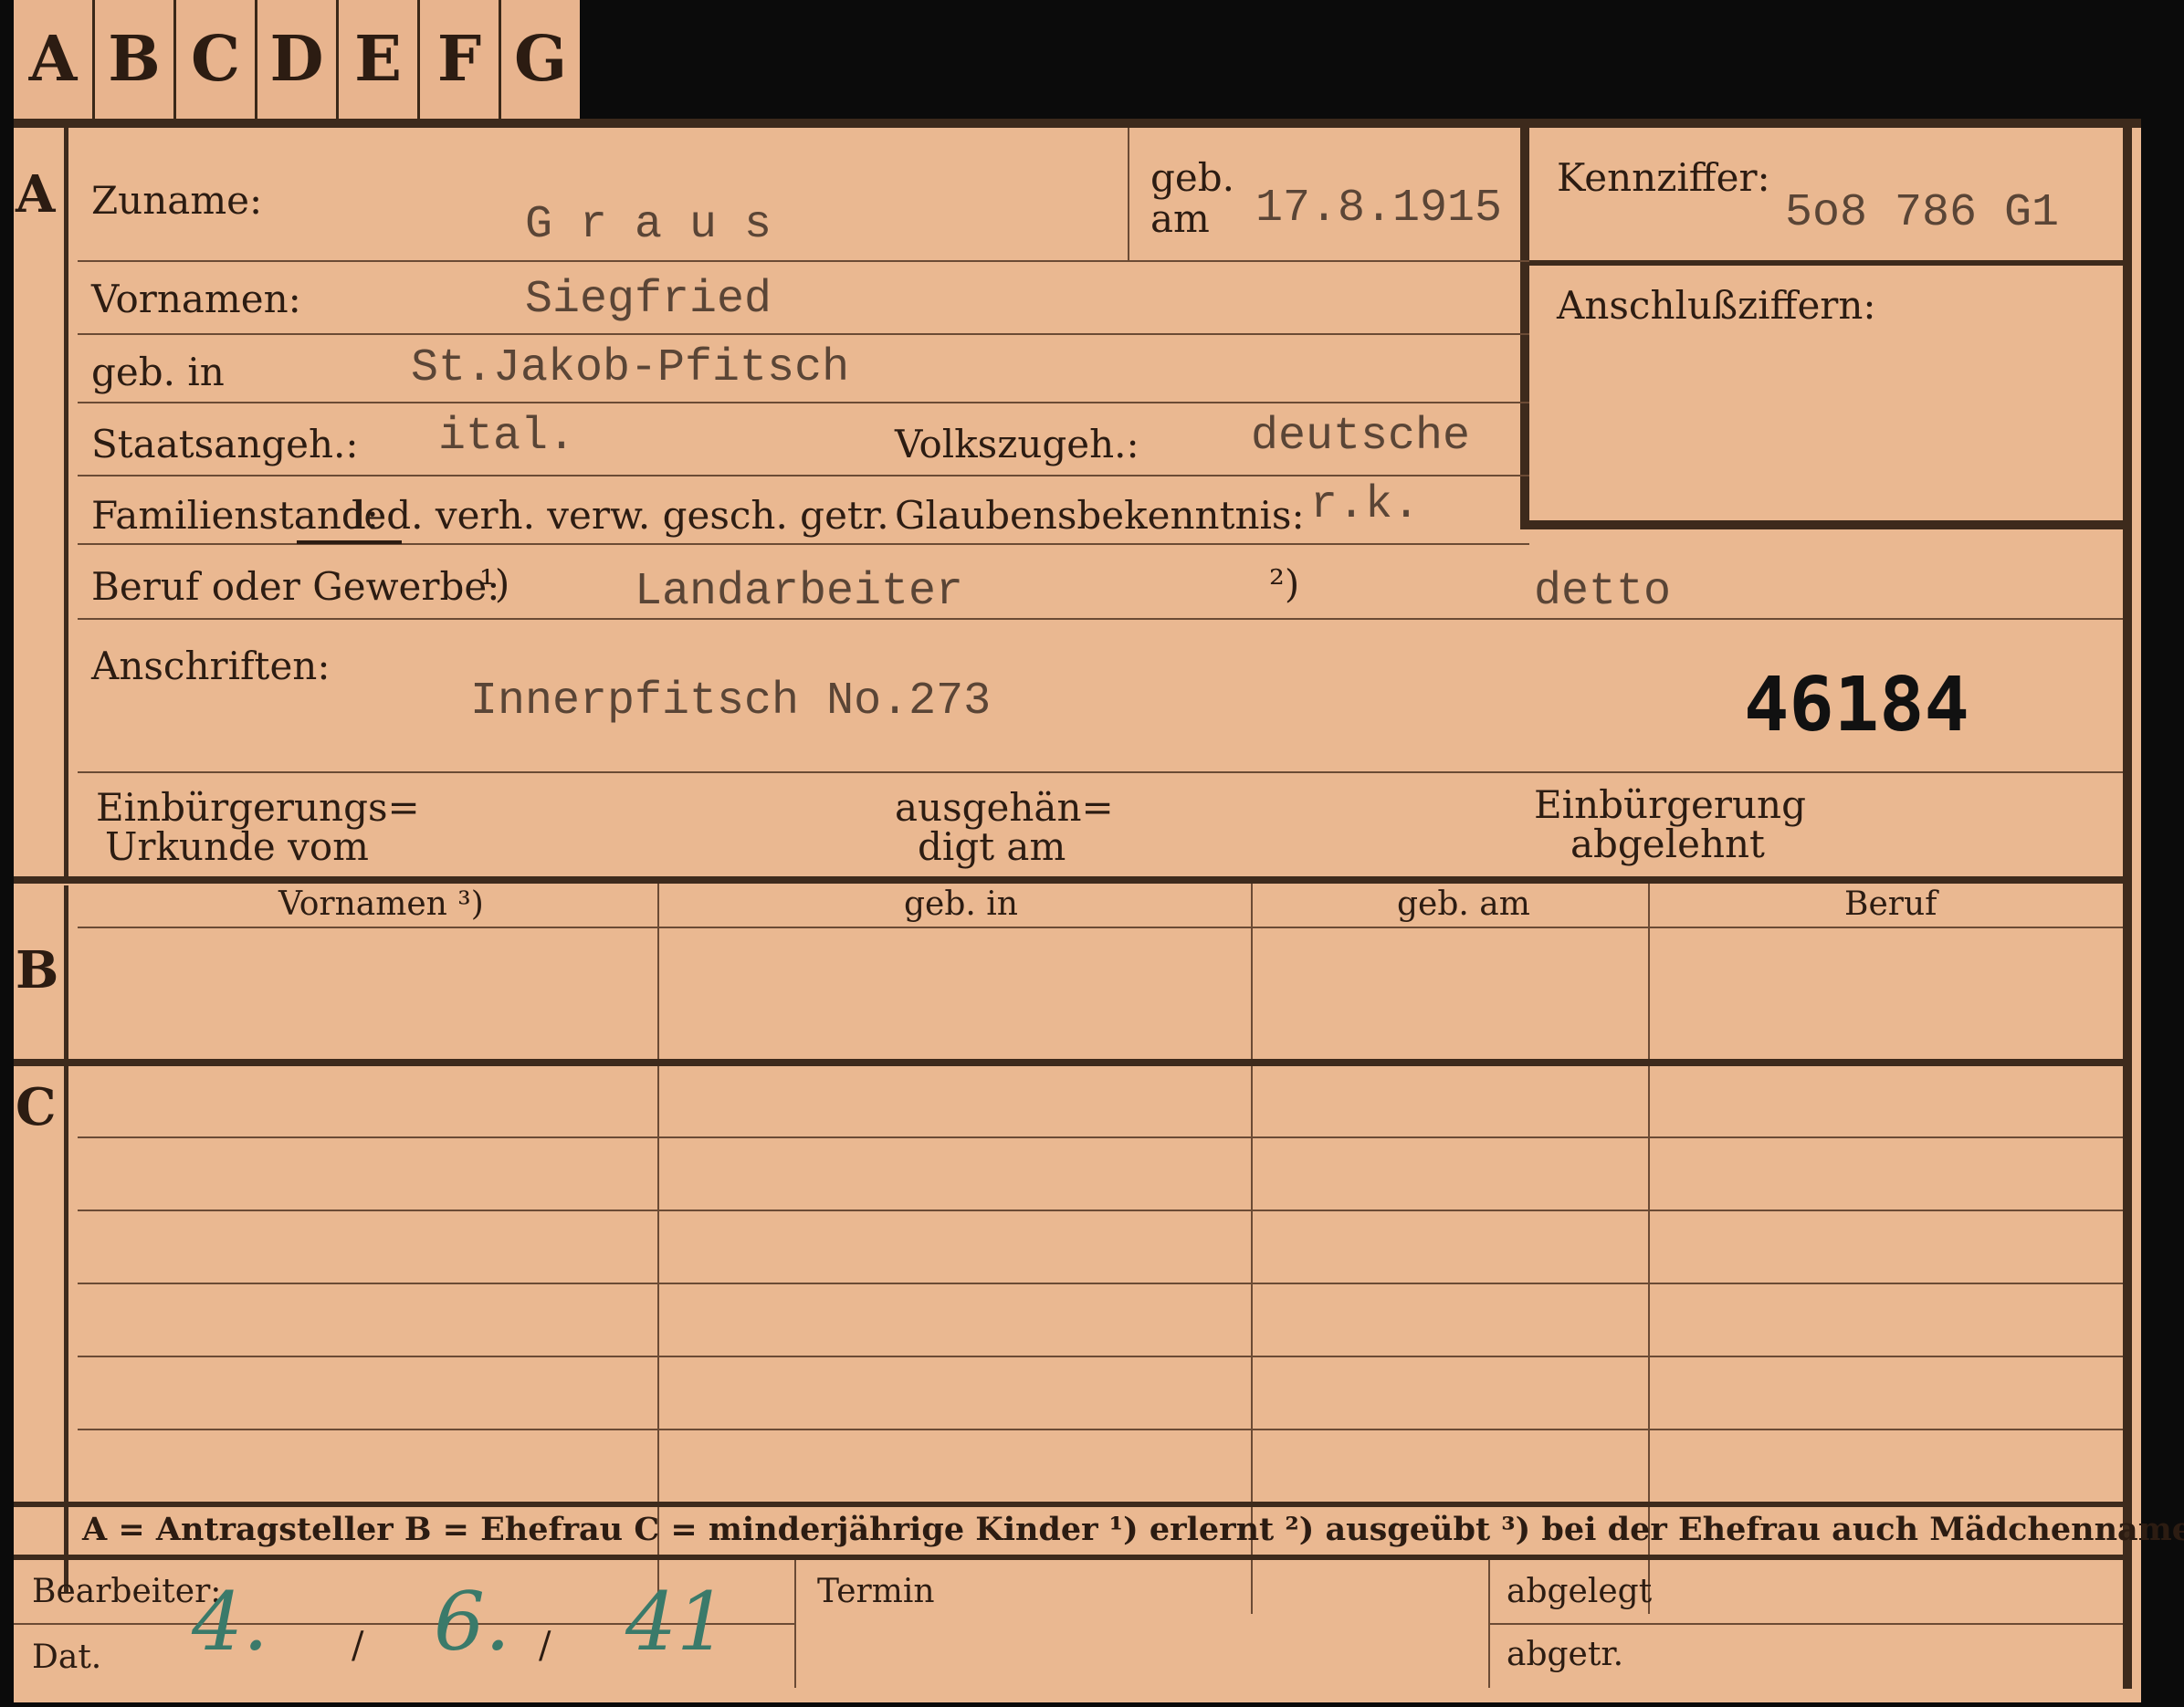 The height and width of the screenshot is (1707, 2184). What do you see at coordinates (799, 592) in the screenshot?
I see `beruf-erlernt-value: Landarbeiter` at bounding box center [799, 592].